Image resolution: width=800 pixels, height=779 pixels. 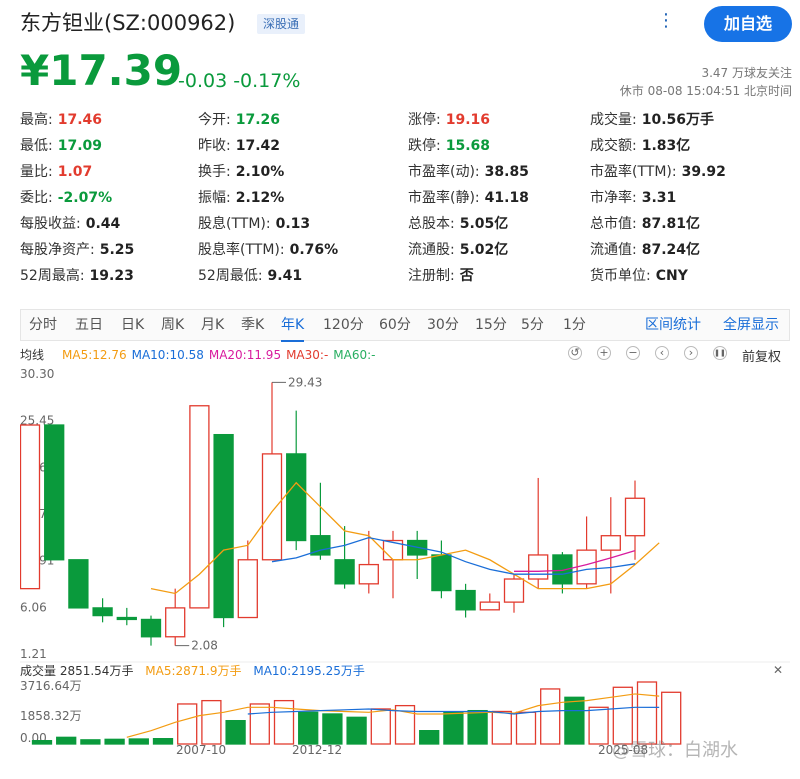 What do you see at coordinates (309, 671) in the screenshot?
I see `volume-ma10: MA10:2195.25万手` at bounding box center [309, 671].